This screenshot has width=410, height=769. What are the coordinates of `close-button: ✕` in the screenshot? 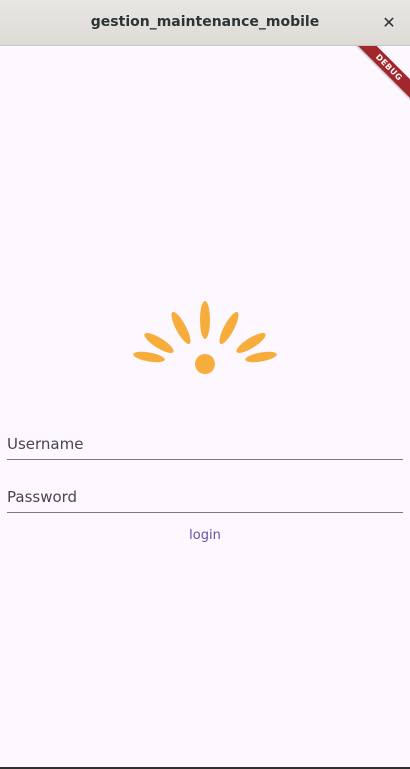 It's located at (389, 22).